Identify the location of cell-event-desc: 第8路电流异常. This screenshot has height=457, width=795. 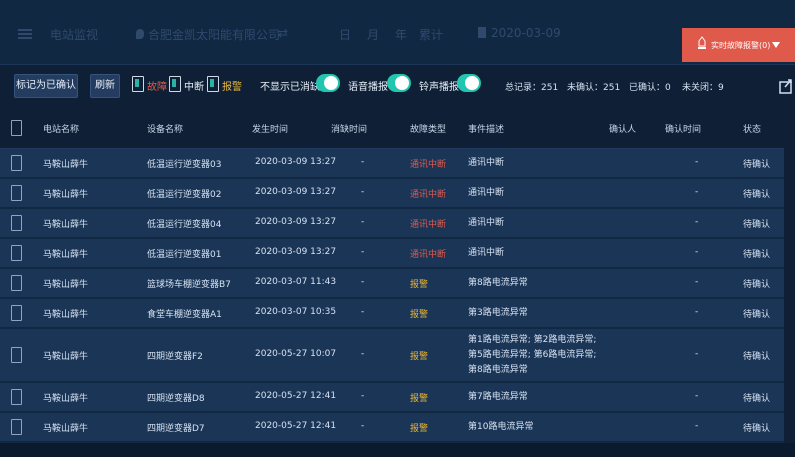
(498, 283).